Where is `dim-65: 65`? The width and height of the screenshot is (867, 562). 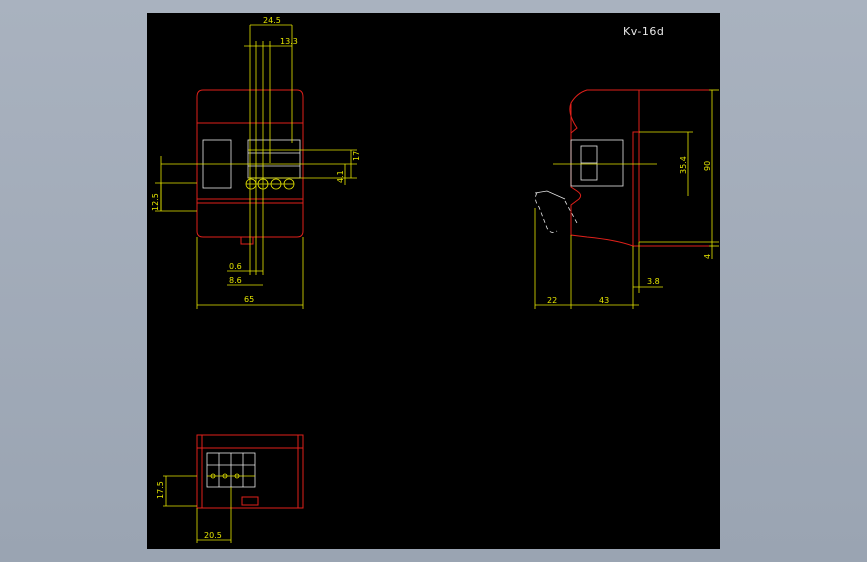 dim-65: 65 is located at coordinates (249, 299).